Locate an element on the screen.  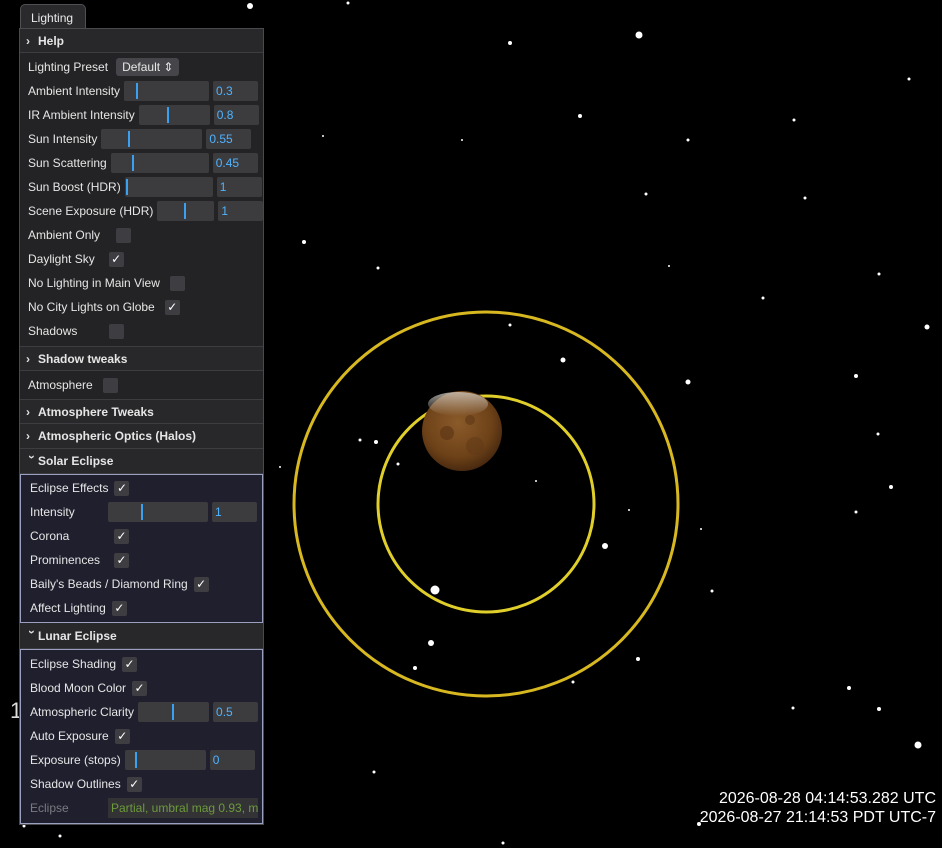
blood-moon-checkbox: ✓ is located at coordinates (140, 688).